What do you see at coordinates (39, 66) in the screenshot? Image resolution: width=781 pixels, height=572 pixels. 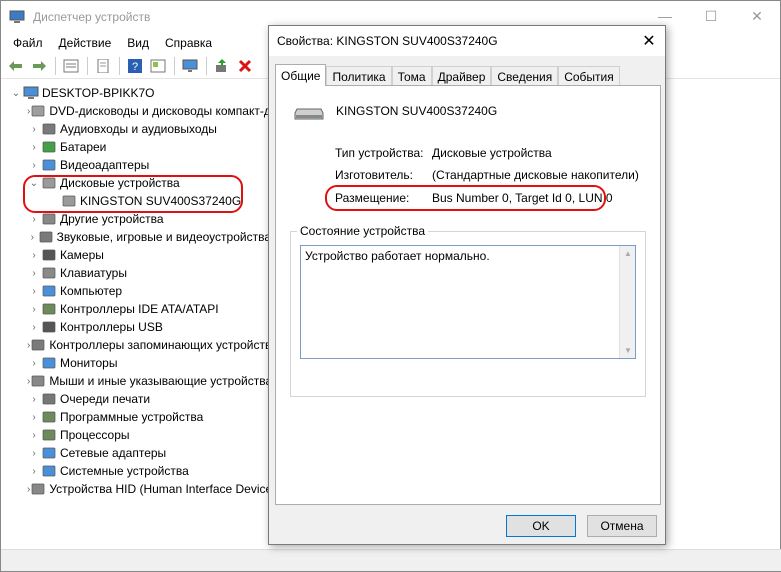 I see `forward-icon` at bounding box center [39, 66].